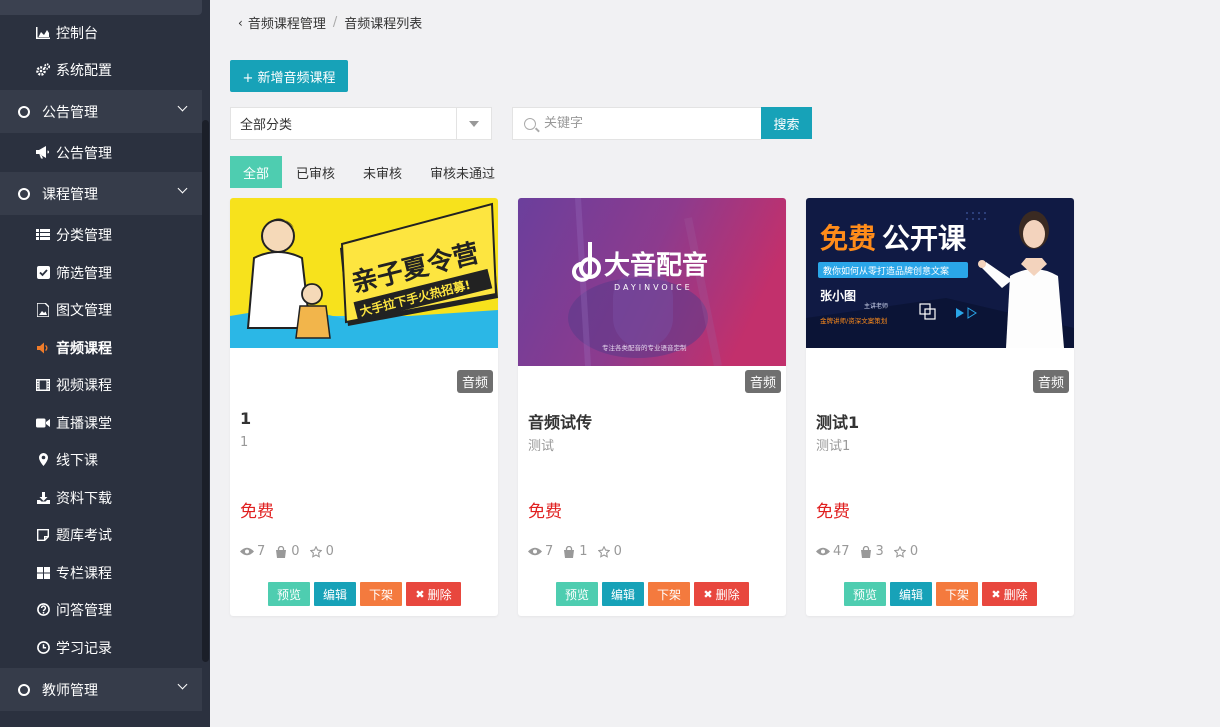  Describe the element at coordinates (245, 418) in the screenshot. I see `course-title: 1` at that location.